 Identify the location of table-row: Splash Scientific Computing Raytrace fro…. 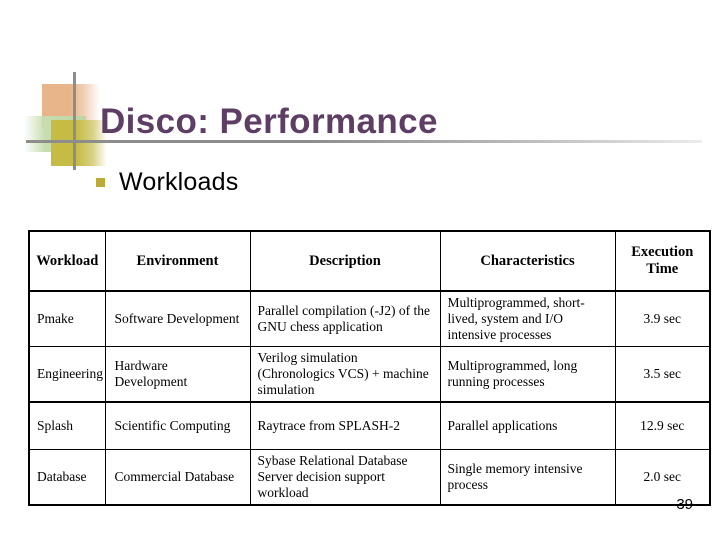
(369, 425).